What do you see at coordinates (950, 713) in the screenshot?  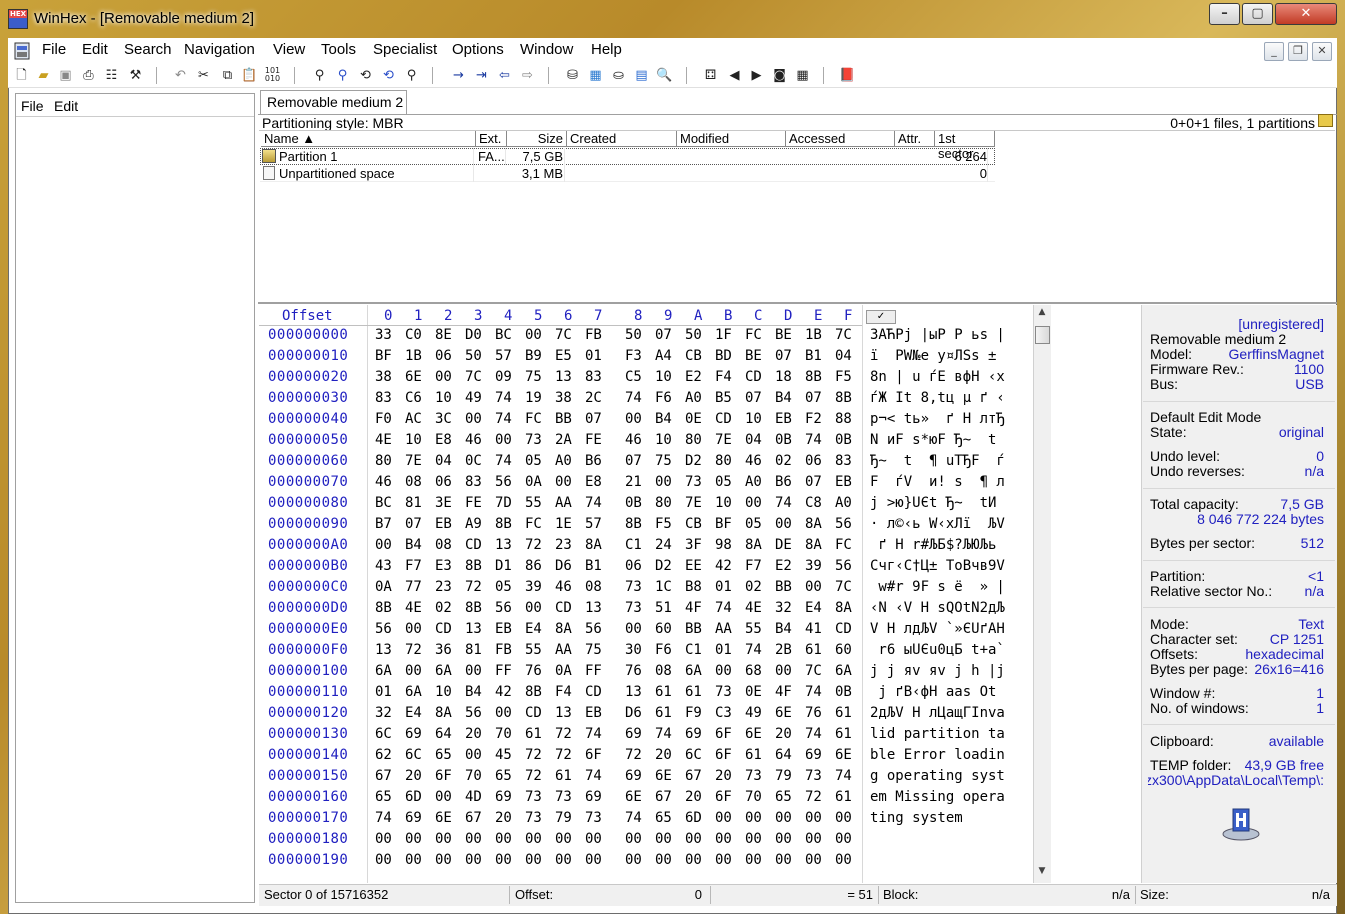 I see `hex-text-row: 2дЉV Н лЦaщГInva` at bounding box center [950, 713].